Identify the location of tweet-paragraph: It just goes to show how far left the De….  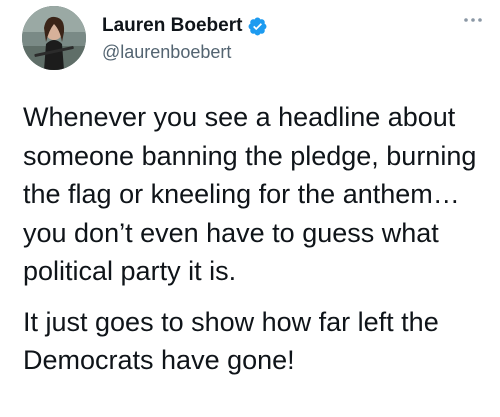
(231, 341).